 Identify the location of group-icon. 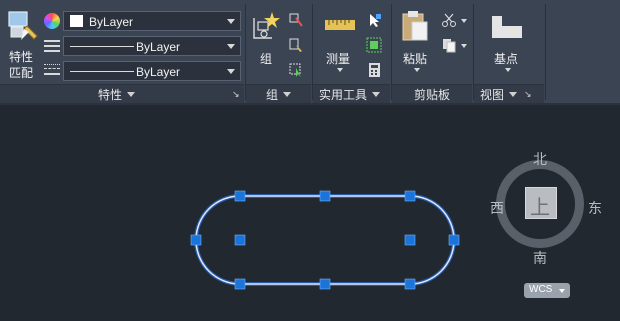
(266, 25).